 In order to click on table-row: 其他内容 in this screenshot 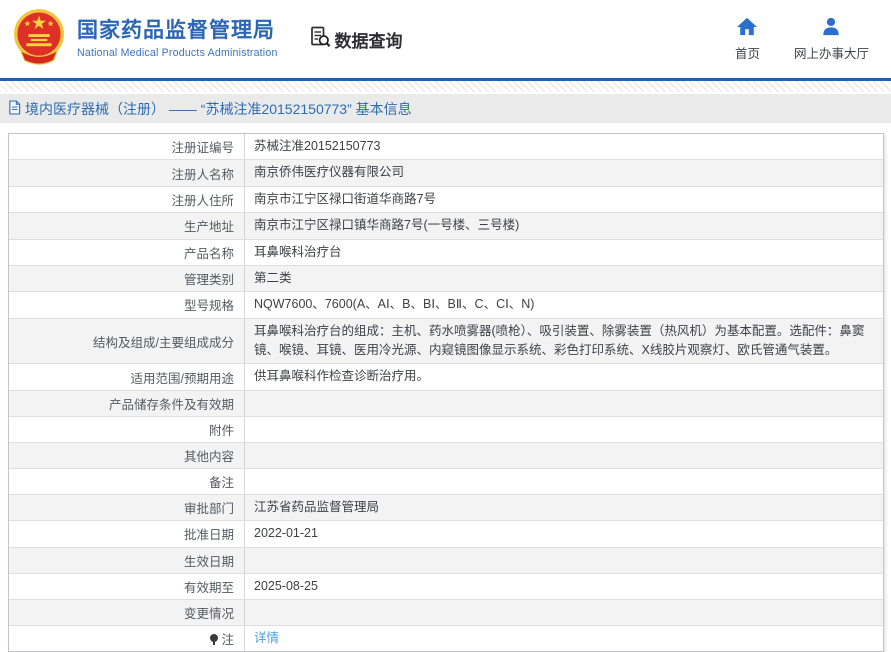, I will do `click(446, 454)`.